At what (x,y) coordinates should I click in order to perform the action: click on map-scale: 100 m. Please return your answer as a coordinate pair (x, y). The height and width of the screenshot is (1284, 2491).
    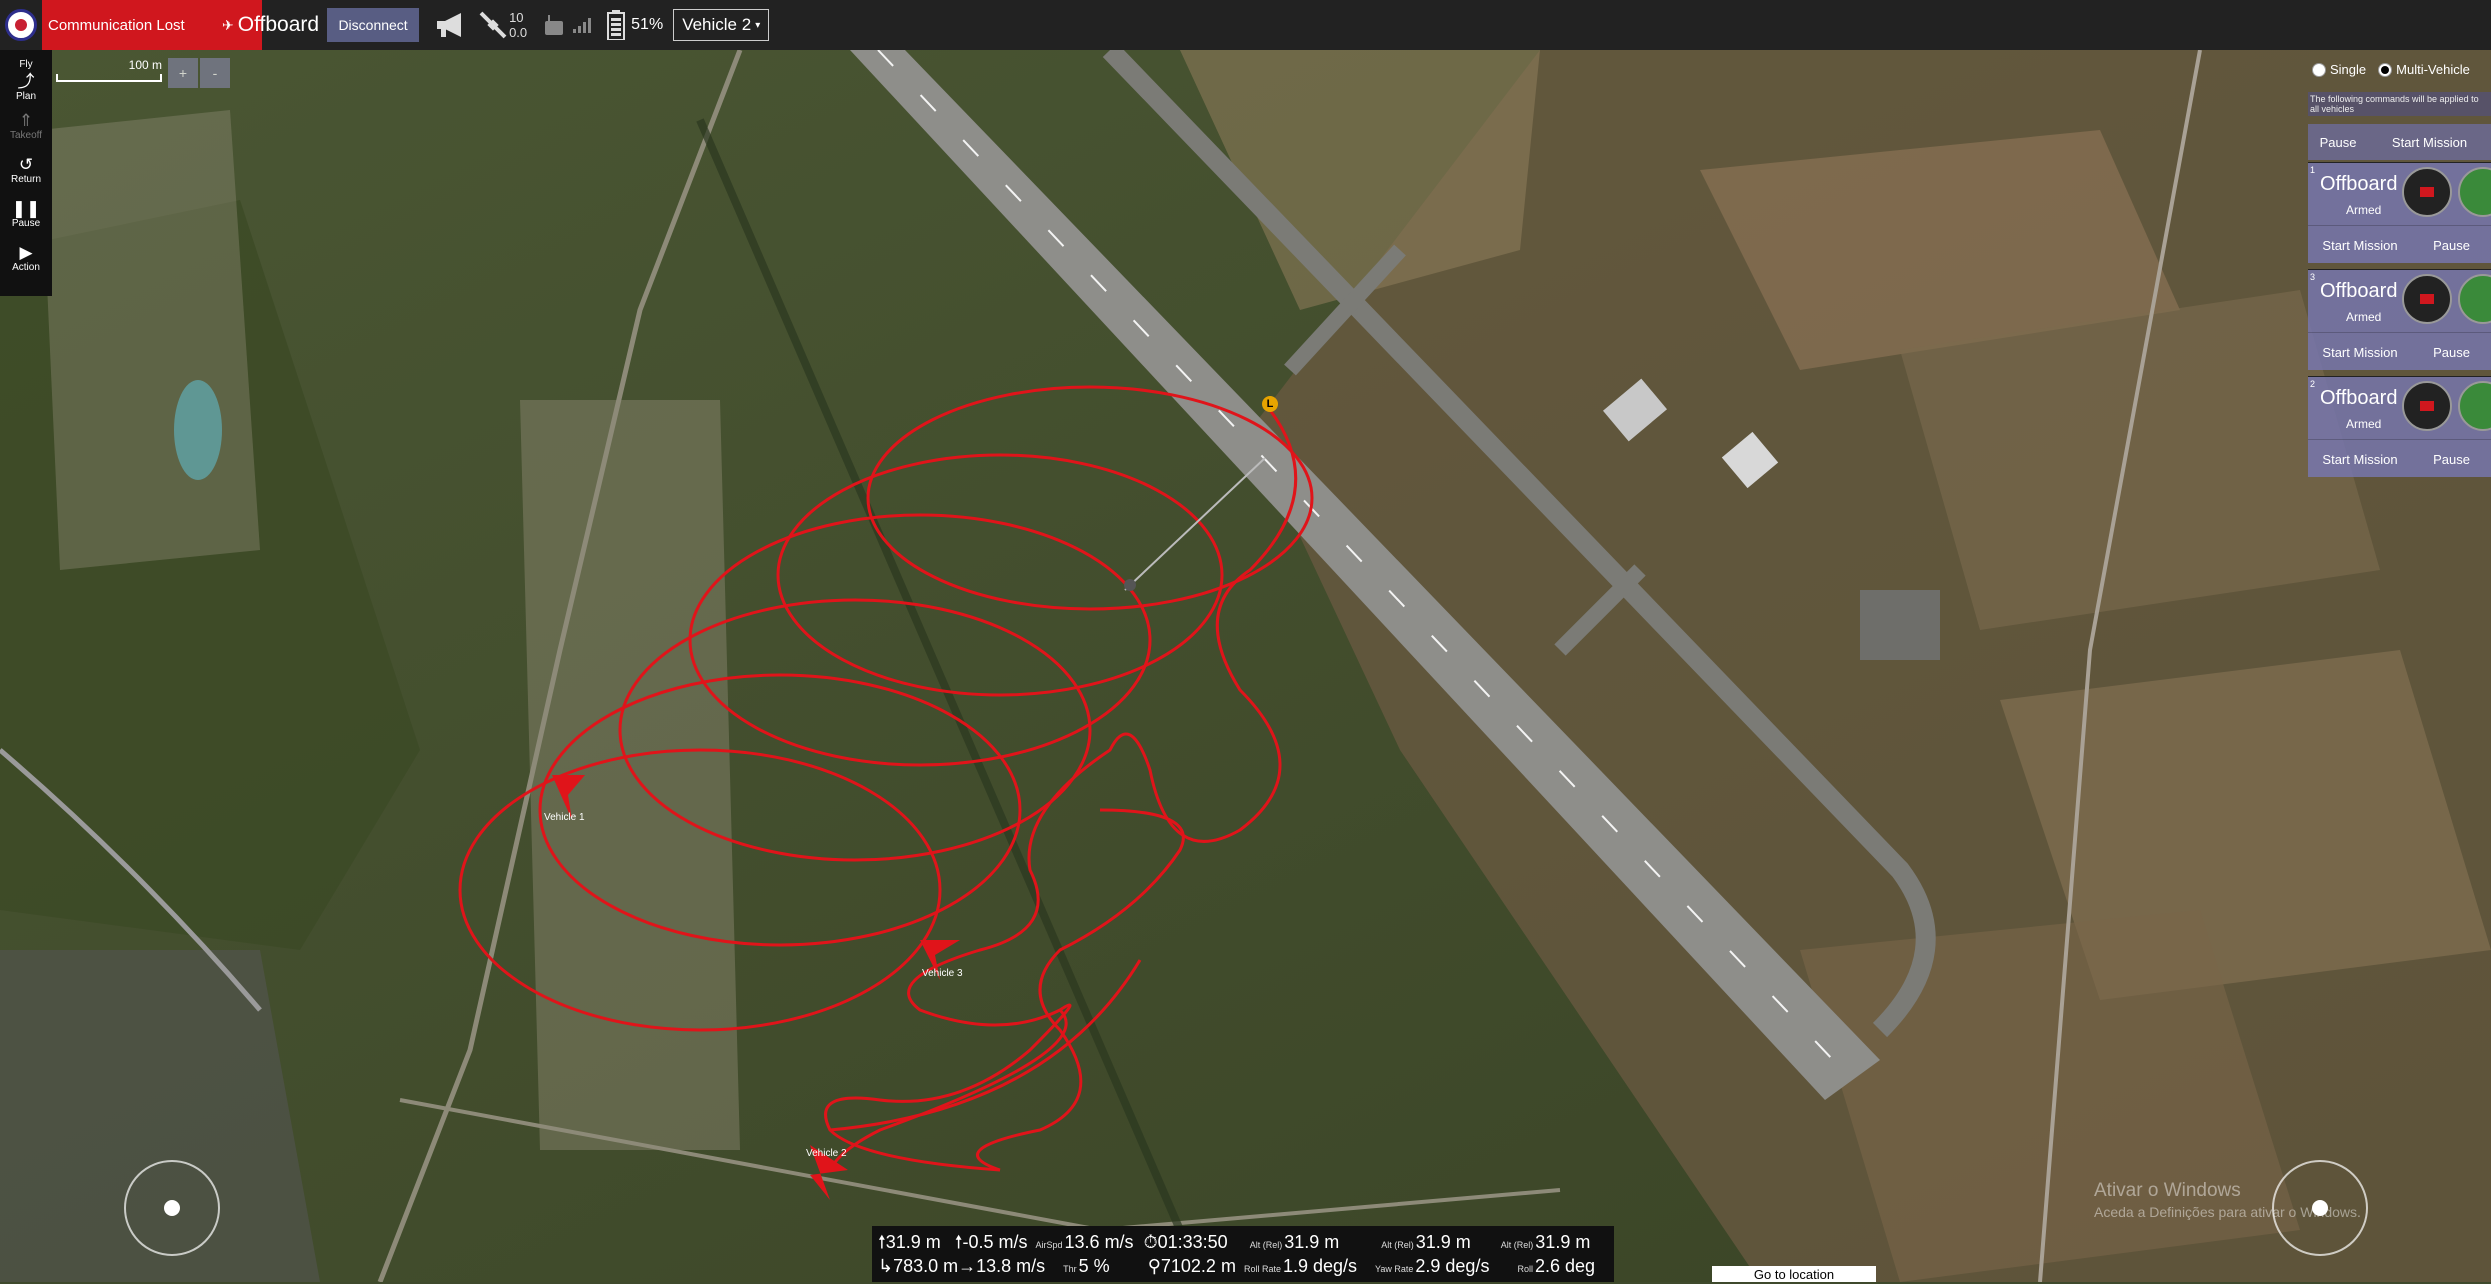
    Looking at the image, I should click on (109, 72).